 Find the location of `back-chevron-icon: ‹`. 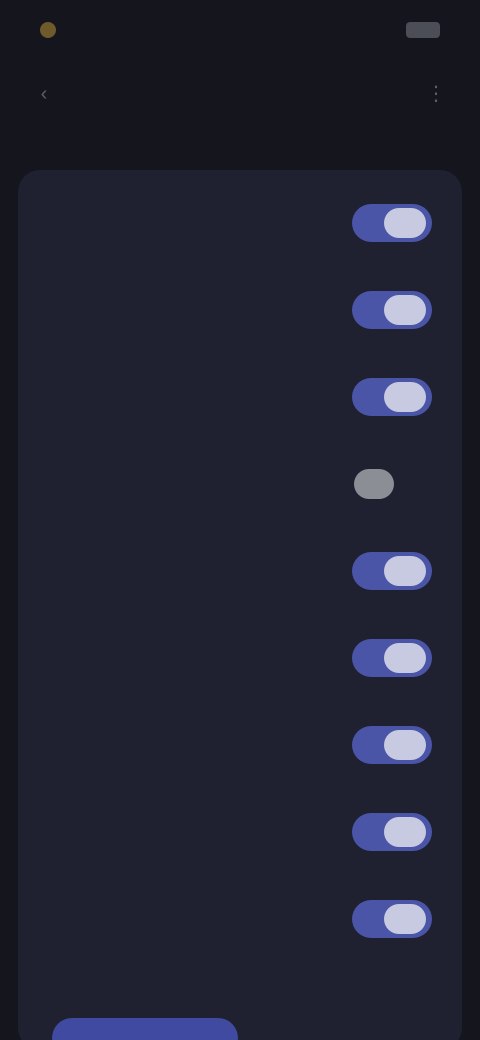

back-chevron-icon: ‹ is located at coordinates (44, 94).